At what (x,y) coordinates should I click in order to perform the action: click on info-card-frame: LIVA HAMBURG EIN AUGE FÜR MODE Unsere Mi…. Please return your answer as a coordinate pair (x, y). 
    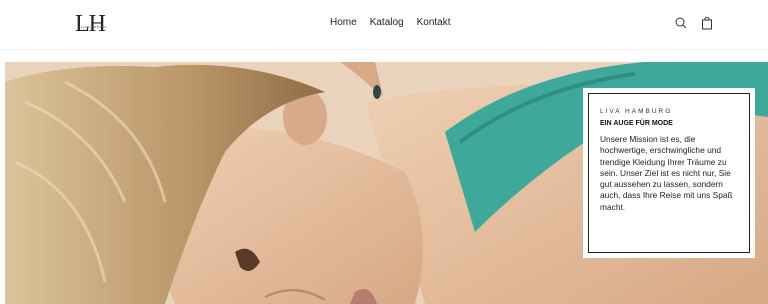
    Looking at the image, I should click on (669, 173).